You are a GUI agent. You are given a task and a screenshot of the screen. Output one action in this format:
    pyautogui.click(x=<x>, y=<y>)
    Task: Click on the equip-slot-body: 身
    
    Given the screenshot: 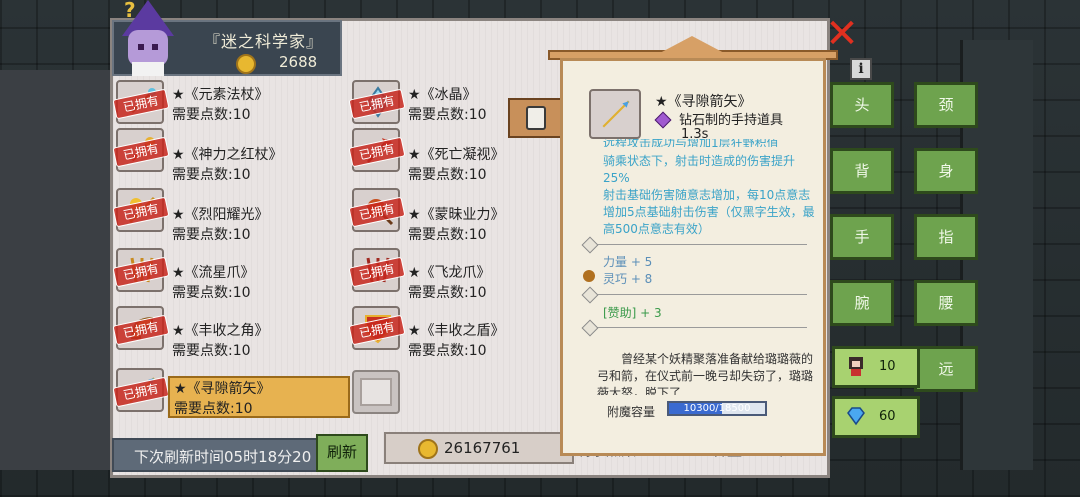 What is the action you would take?
    pyautogui.click(x=946, y=171)
    